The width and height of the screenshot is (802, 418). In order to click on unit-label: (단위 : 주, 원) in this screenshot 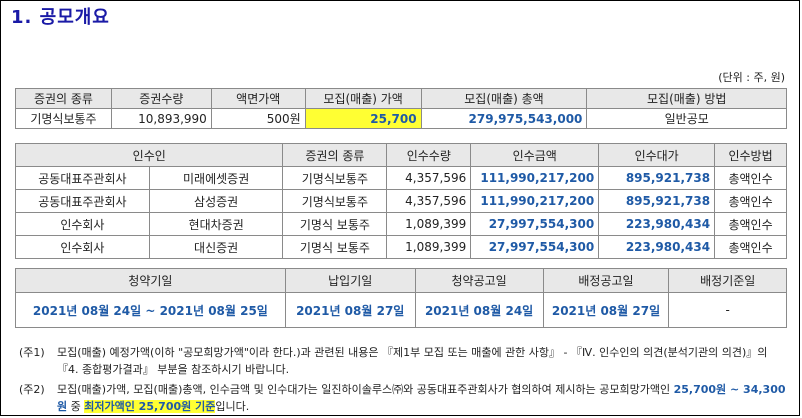, I will do `click(751, 77)`.